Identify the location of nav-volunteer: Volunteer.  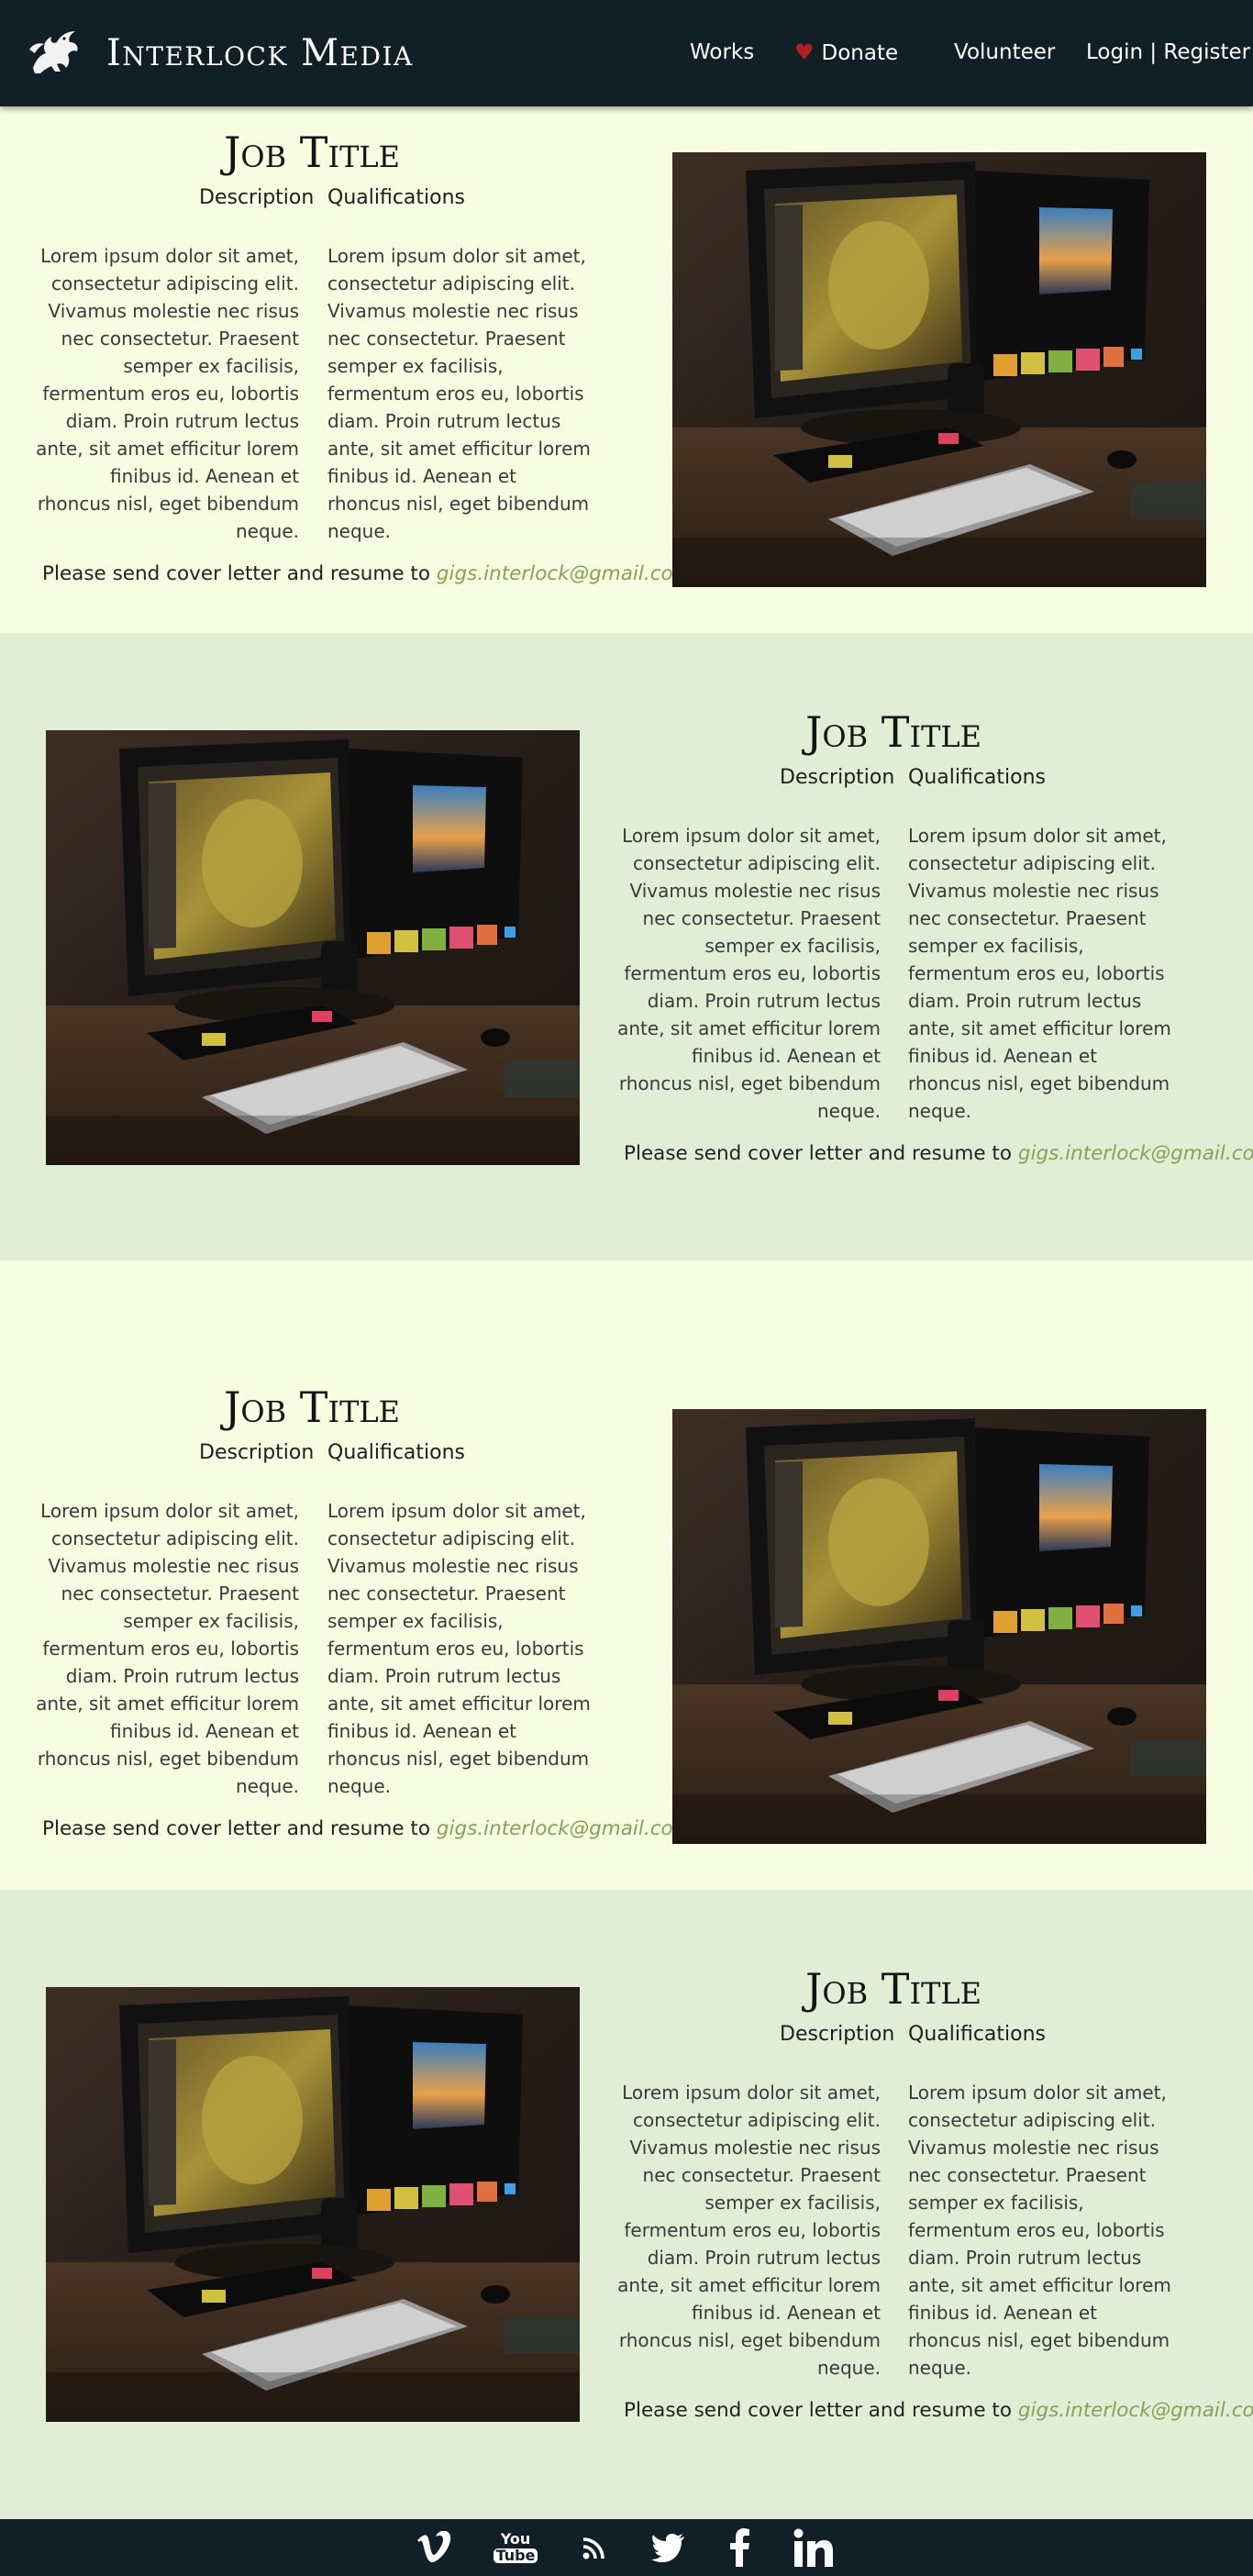
(1004, 52).